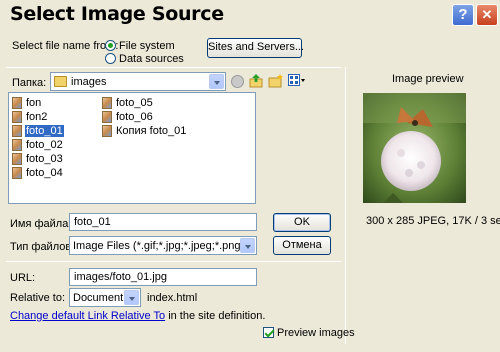  What do you see at coordinates (276, 80) in the screenshot?
I see `new-folder-icon` at bounding box center [276, 80].